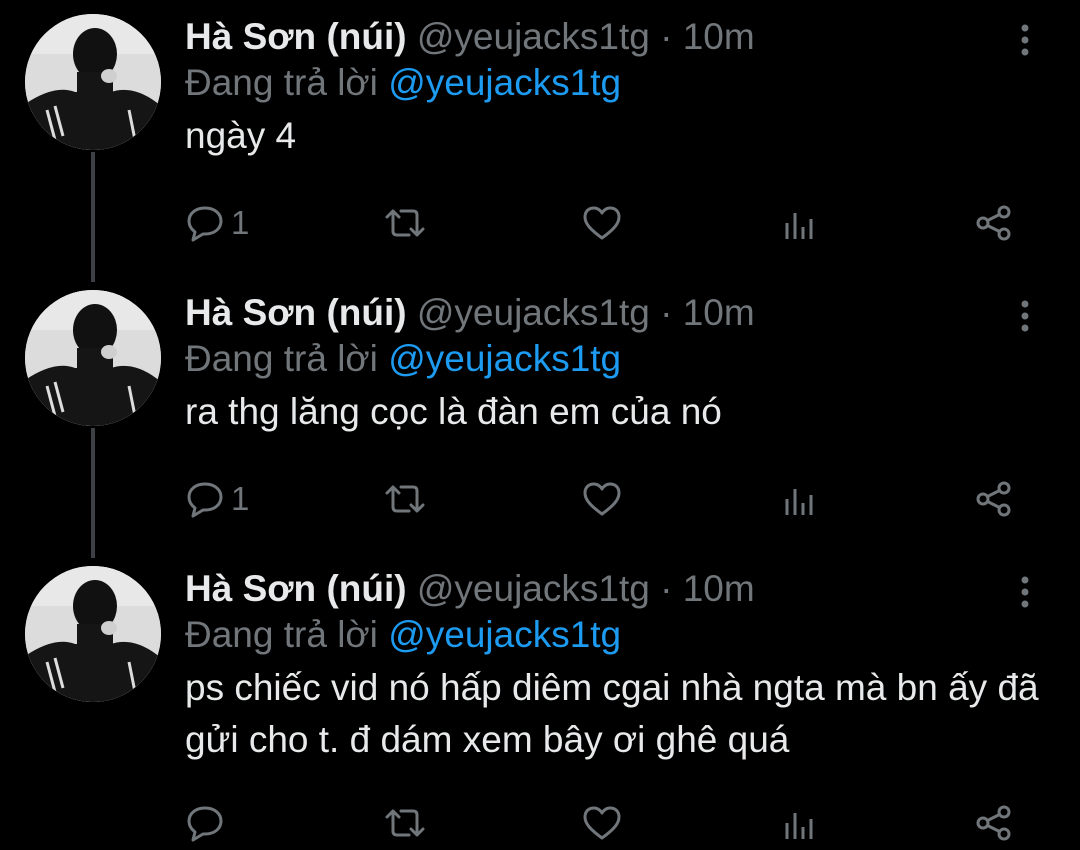 Image resolution: width=1080 pixels, height=850 pixels. Describe the element at coordinates (241, 135) in the screenshot. I see `tweet-text: ngày 4` at that location.